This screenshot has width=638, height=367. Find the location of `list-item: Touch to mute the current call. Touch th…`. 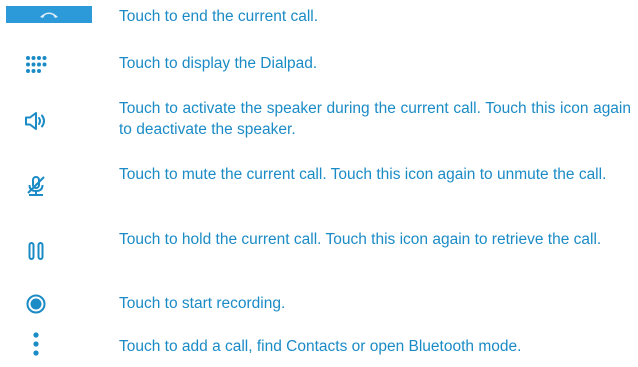

list-item: Touch to mute the current call. Touch th… is located at coordinates (319, 186).